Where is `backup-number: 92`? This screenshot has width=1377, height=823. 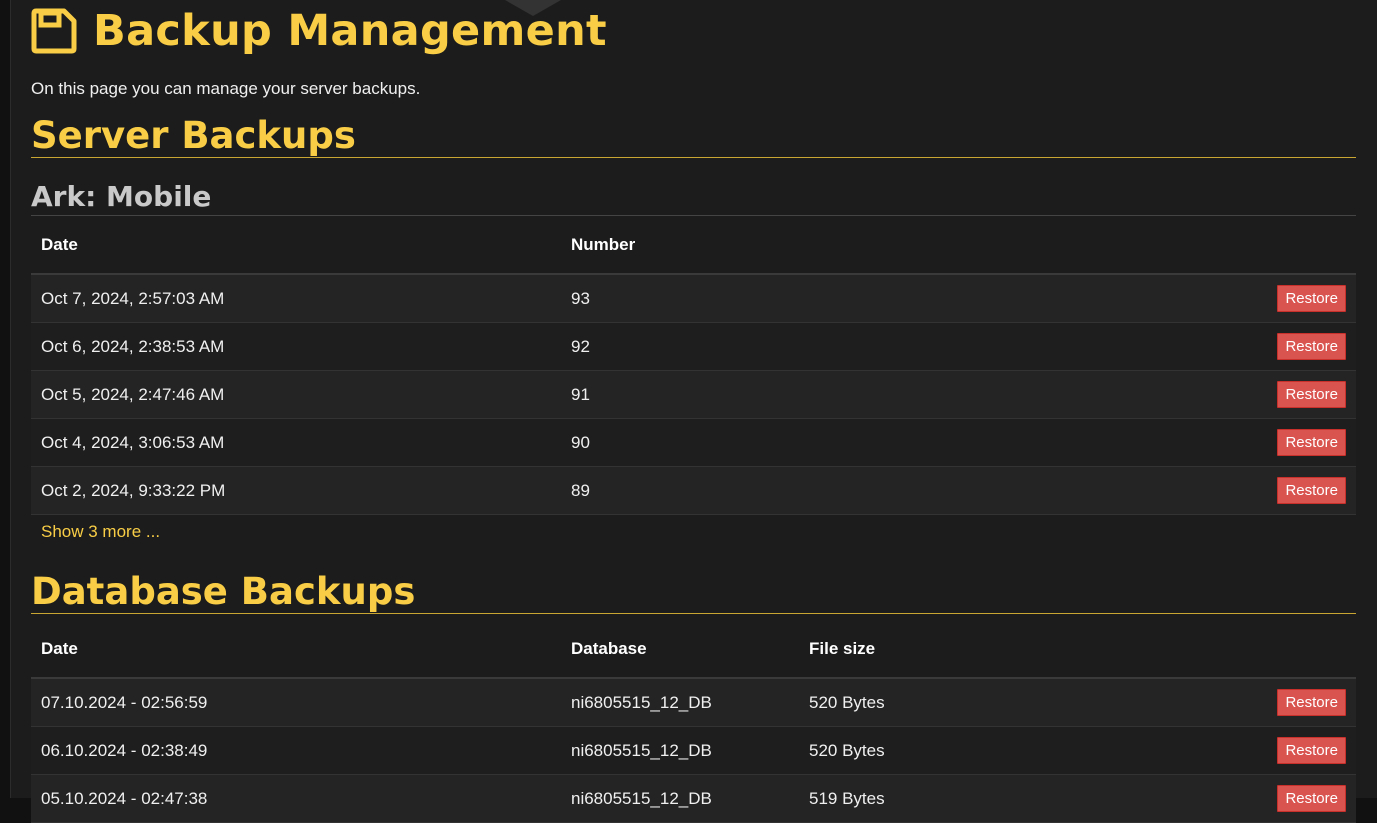 backup-number: 92 is located at coordinates (680, 346).